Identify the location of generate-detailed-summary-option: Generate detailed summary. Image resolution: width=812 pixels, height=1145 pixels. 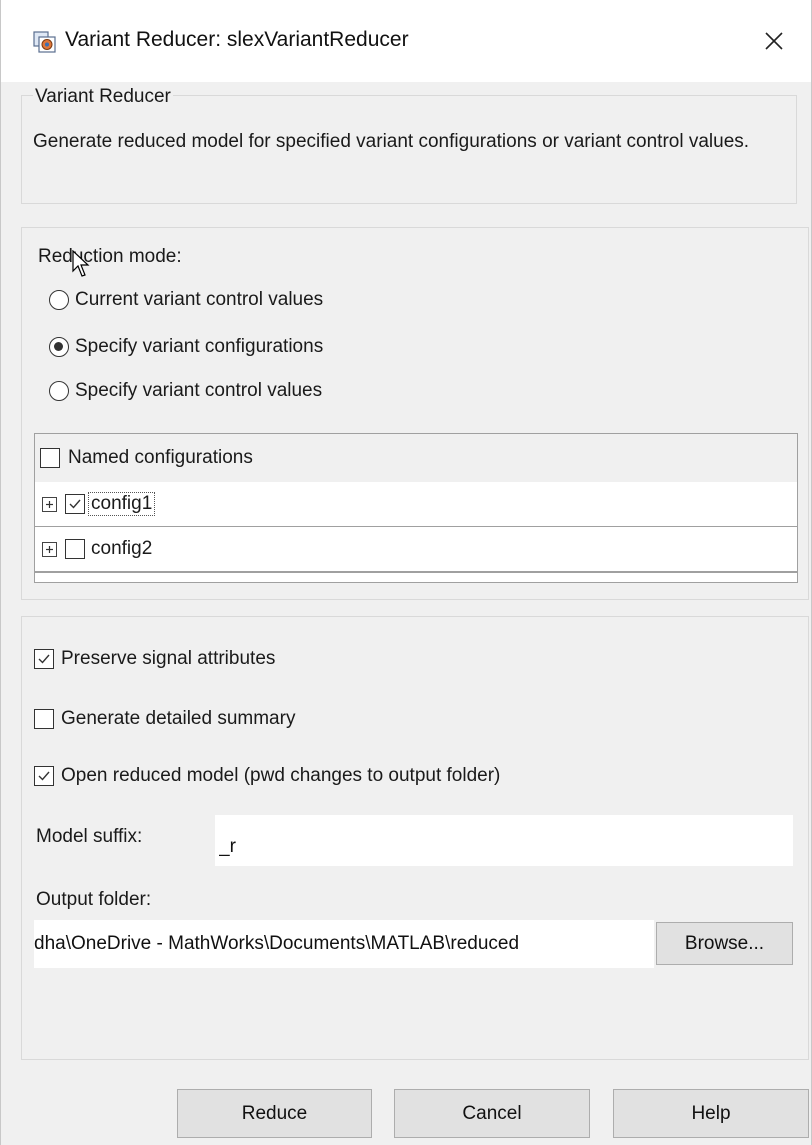
(164, 719).